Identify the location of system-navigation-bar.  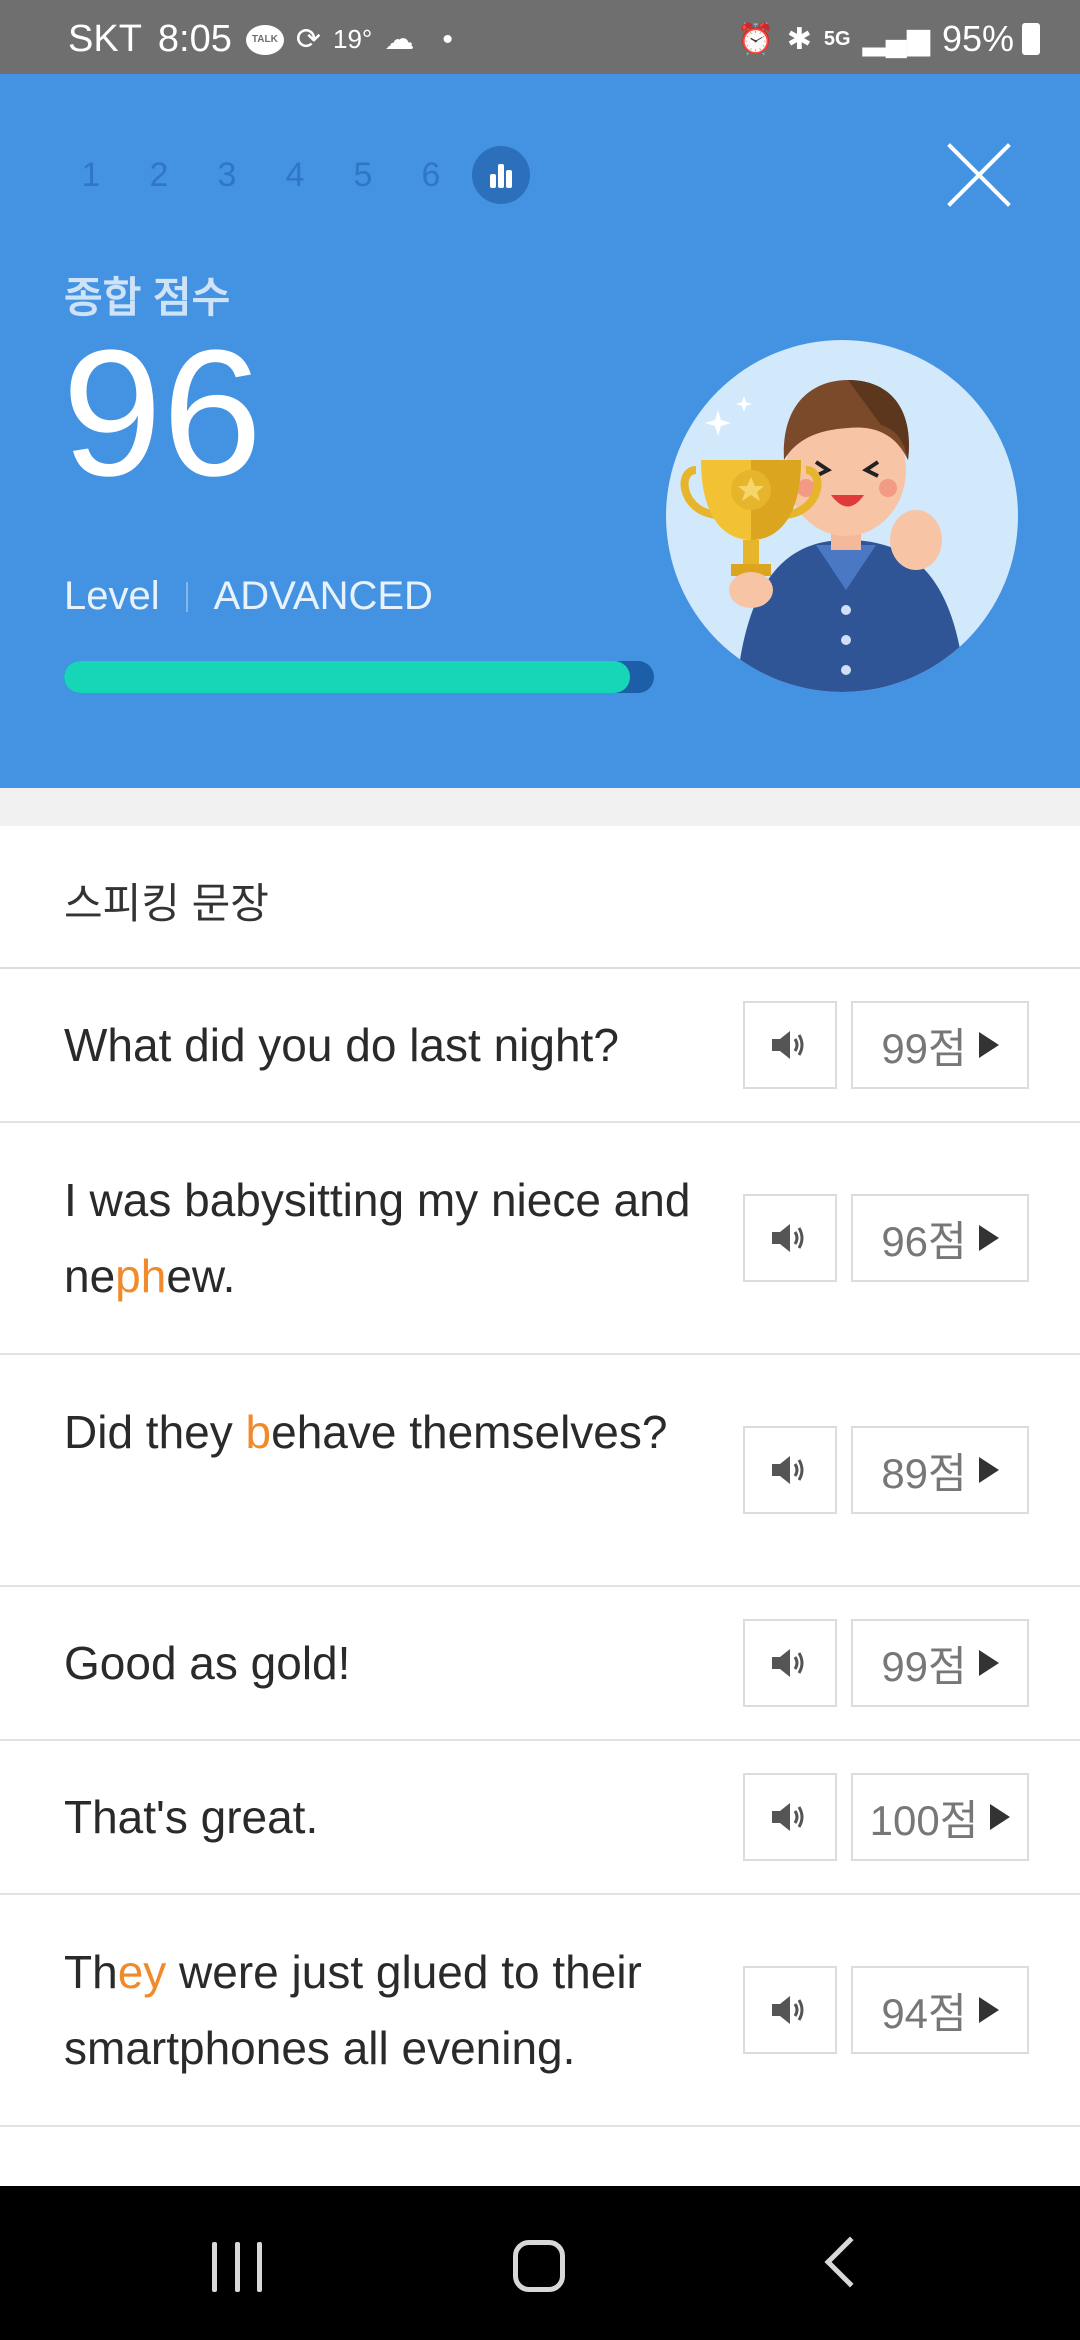
(540, 2263).